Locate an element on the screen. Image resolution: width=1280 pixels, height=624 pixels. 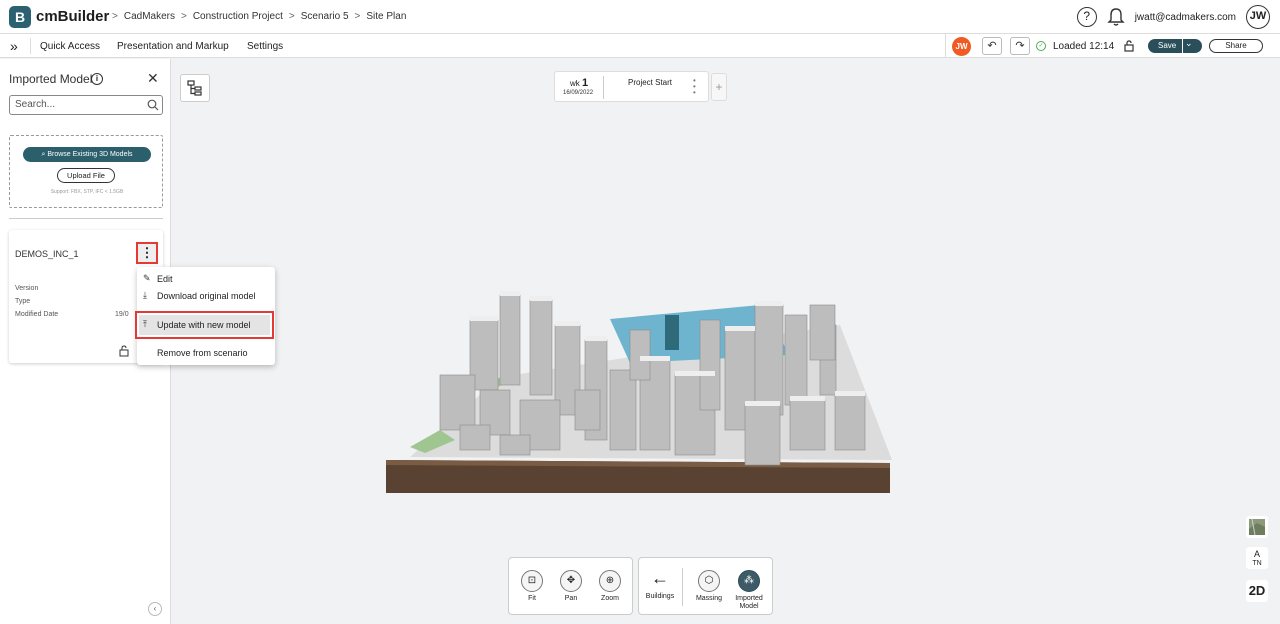
pan-label: Pan is located at coordinates (571, 598).